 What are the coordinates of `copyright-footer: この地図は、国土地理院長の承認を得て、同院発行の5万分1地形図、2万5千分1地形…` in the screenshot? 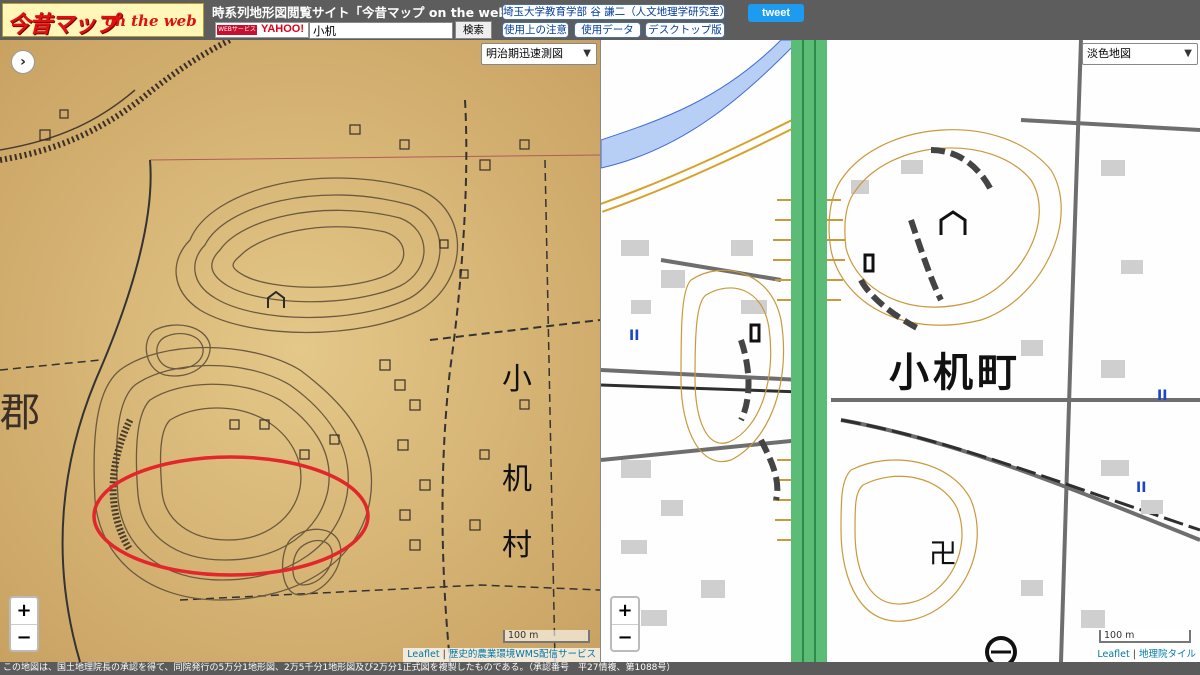 It's located at (600, 668).